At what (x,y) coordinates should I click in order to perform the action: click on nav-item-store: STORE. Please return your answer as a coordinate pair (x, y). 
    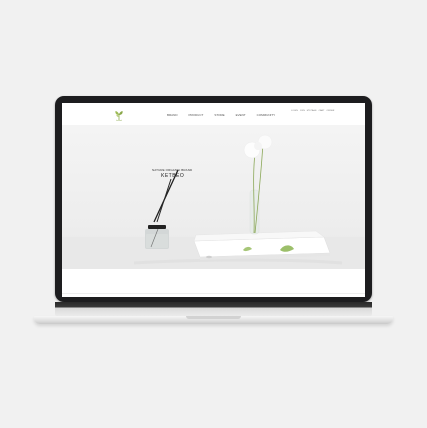
    Looking at the image, I should click on (219, 115).